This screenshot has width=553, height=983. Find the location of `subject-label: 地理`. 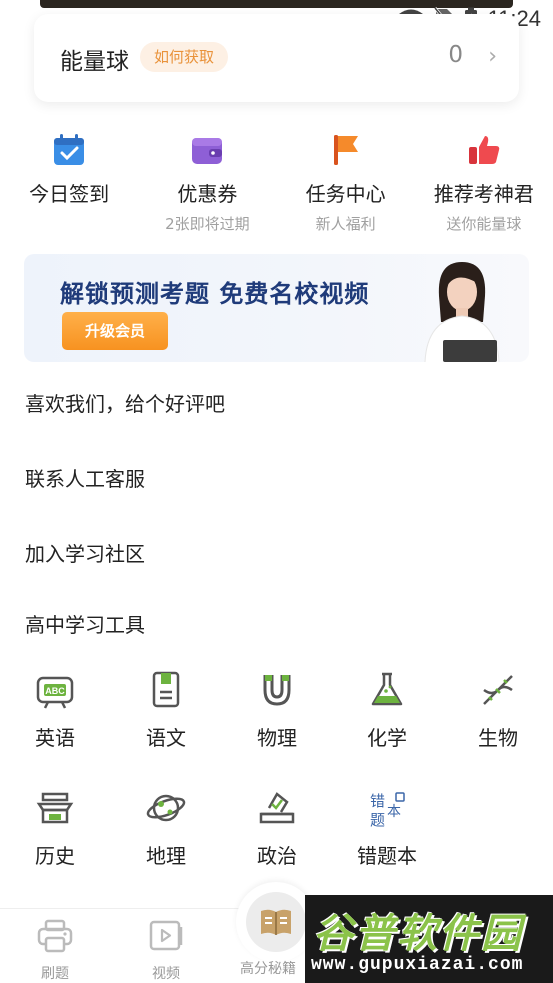

subject-label: 地理 is located at coordinates (166, 856).